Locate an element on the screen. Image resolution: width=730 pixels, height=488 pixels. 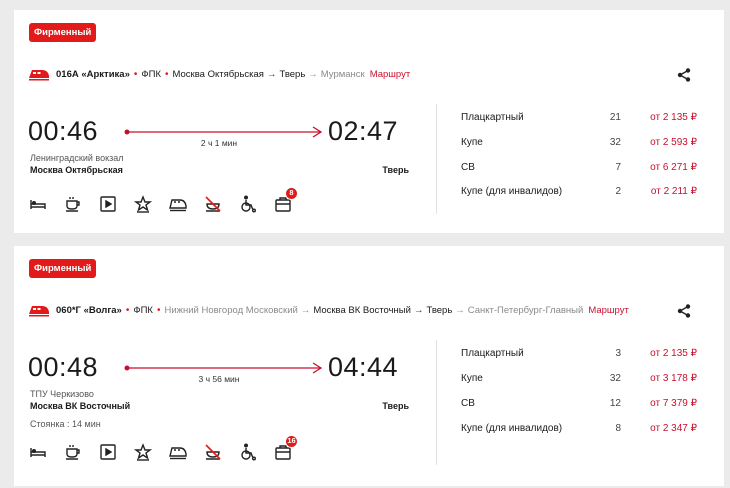
class-row: Плацкартный 3 от 2 135 ₽ is located at coordinates (581, 355).